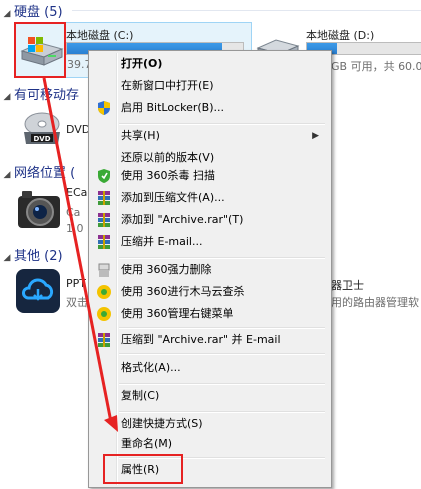 The width and height of the screenshot is (421, 489). What do you see at coordinates (80, 254) in the screenshot?
I see `annotation-arrow` at bounding box center [80, 254].